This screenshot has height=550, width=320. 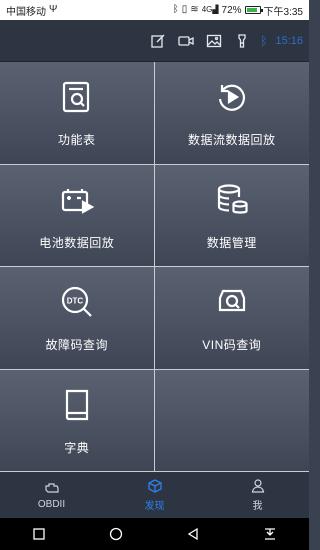 What do you see at coordinates (154, 506) in the screenshot?
I see `nav-discover-label: 发现` at bounding box center [154, 506].